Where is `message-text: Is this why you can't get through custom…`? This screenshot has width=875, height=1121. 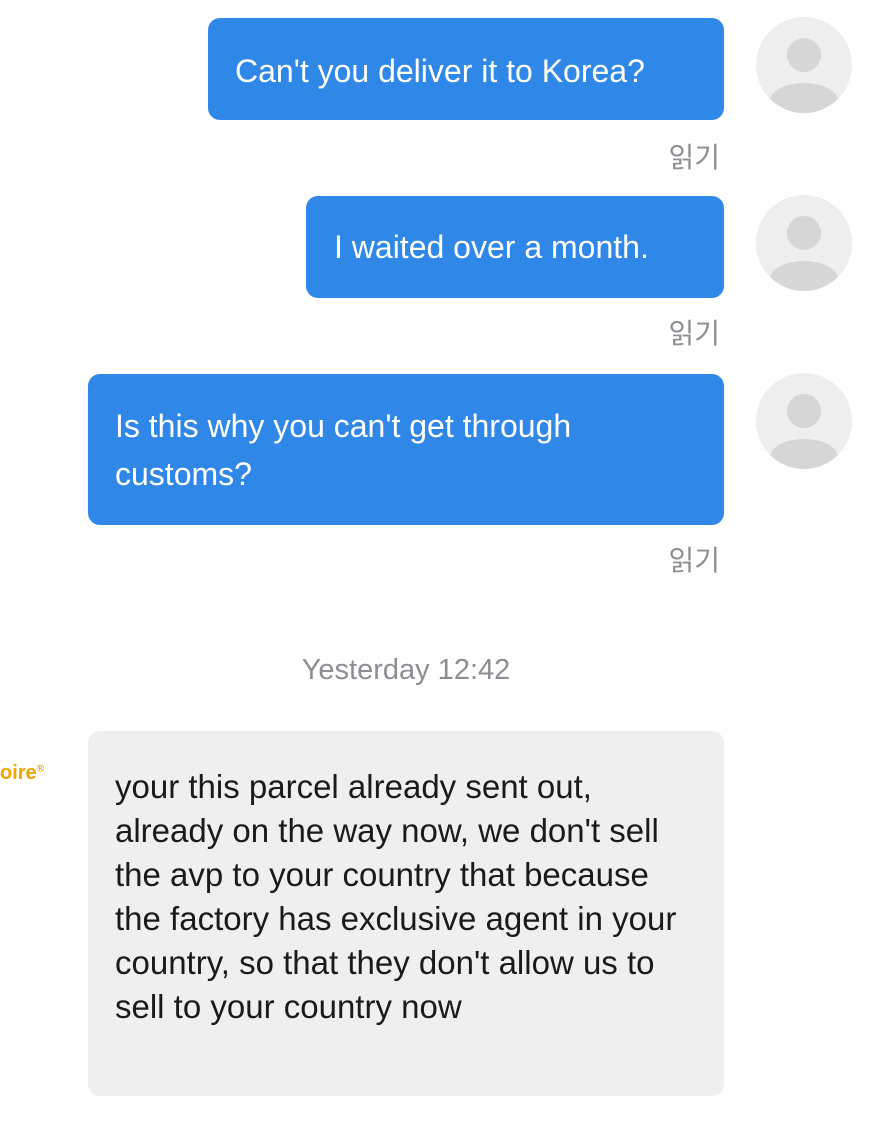 message-text: Is this why you can't get through custom… is located at coordinates (343, 450).